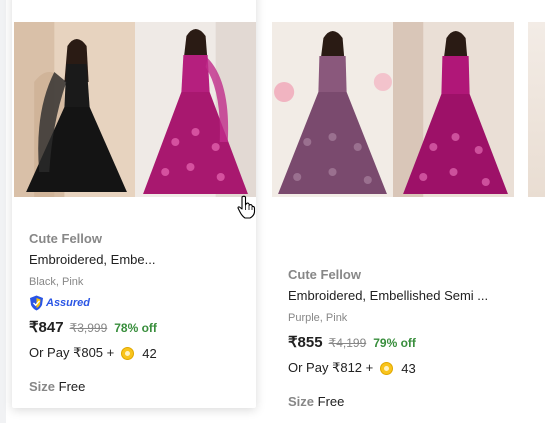 The width and height of the screenshot is (545, 423). I want to click on product-image-model-black, so click(74, 109).